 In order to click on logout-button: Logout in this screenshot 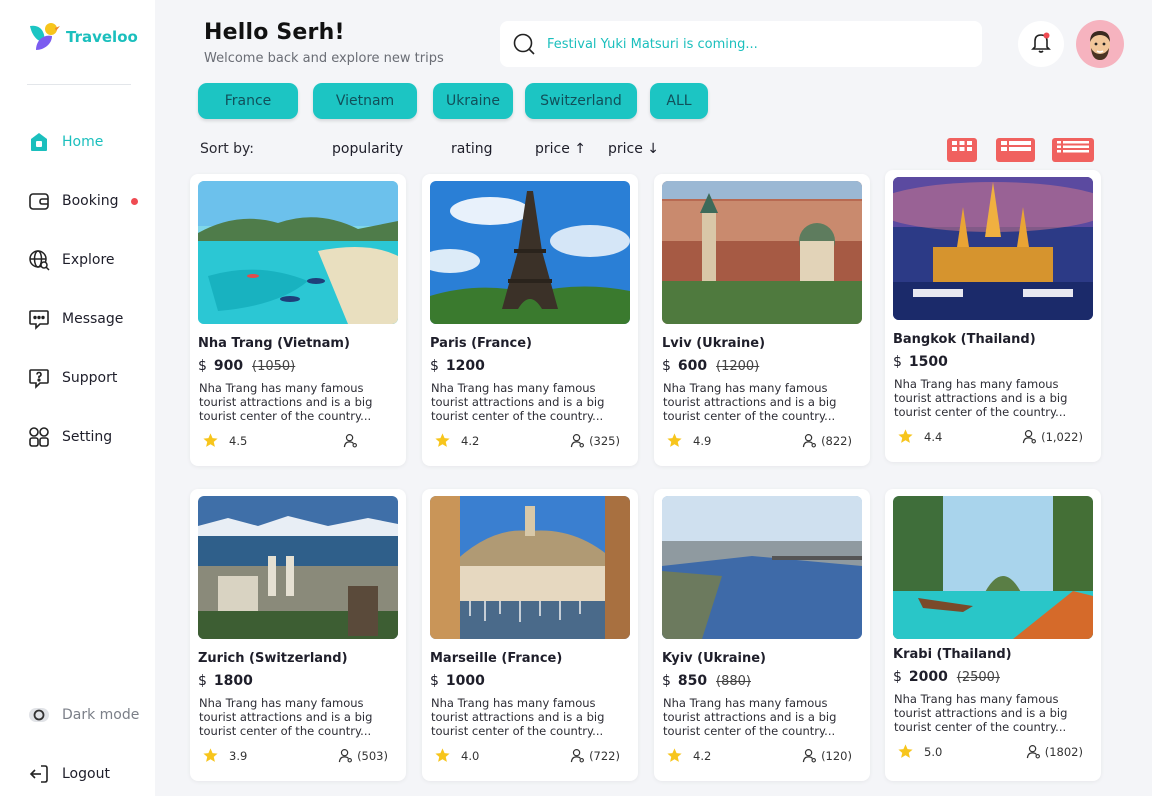, I will do `click(68, 774)`.